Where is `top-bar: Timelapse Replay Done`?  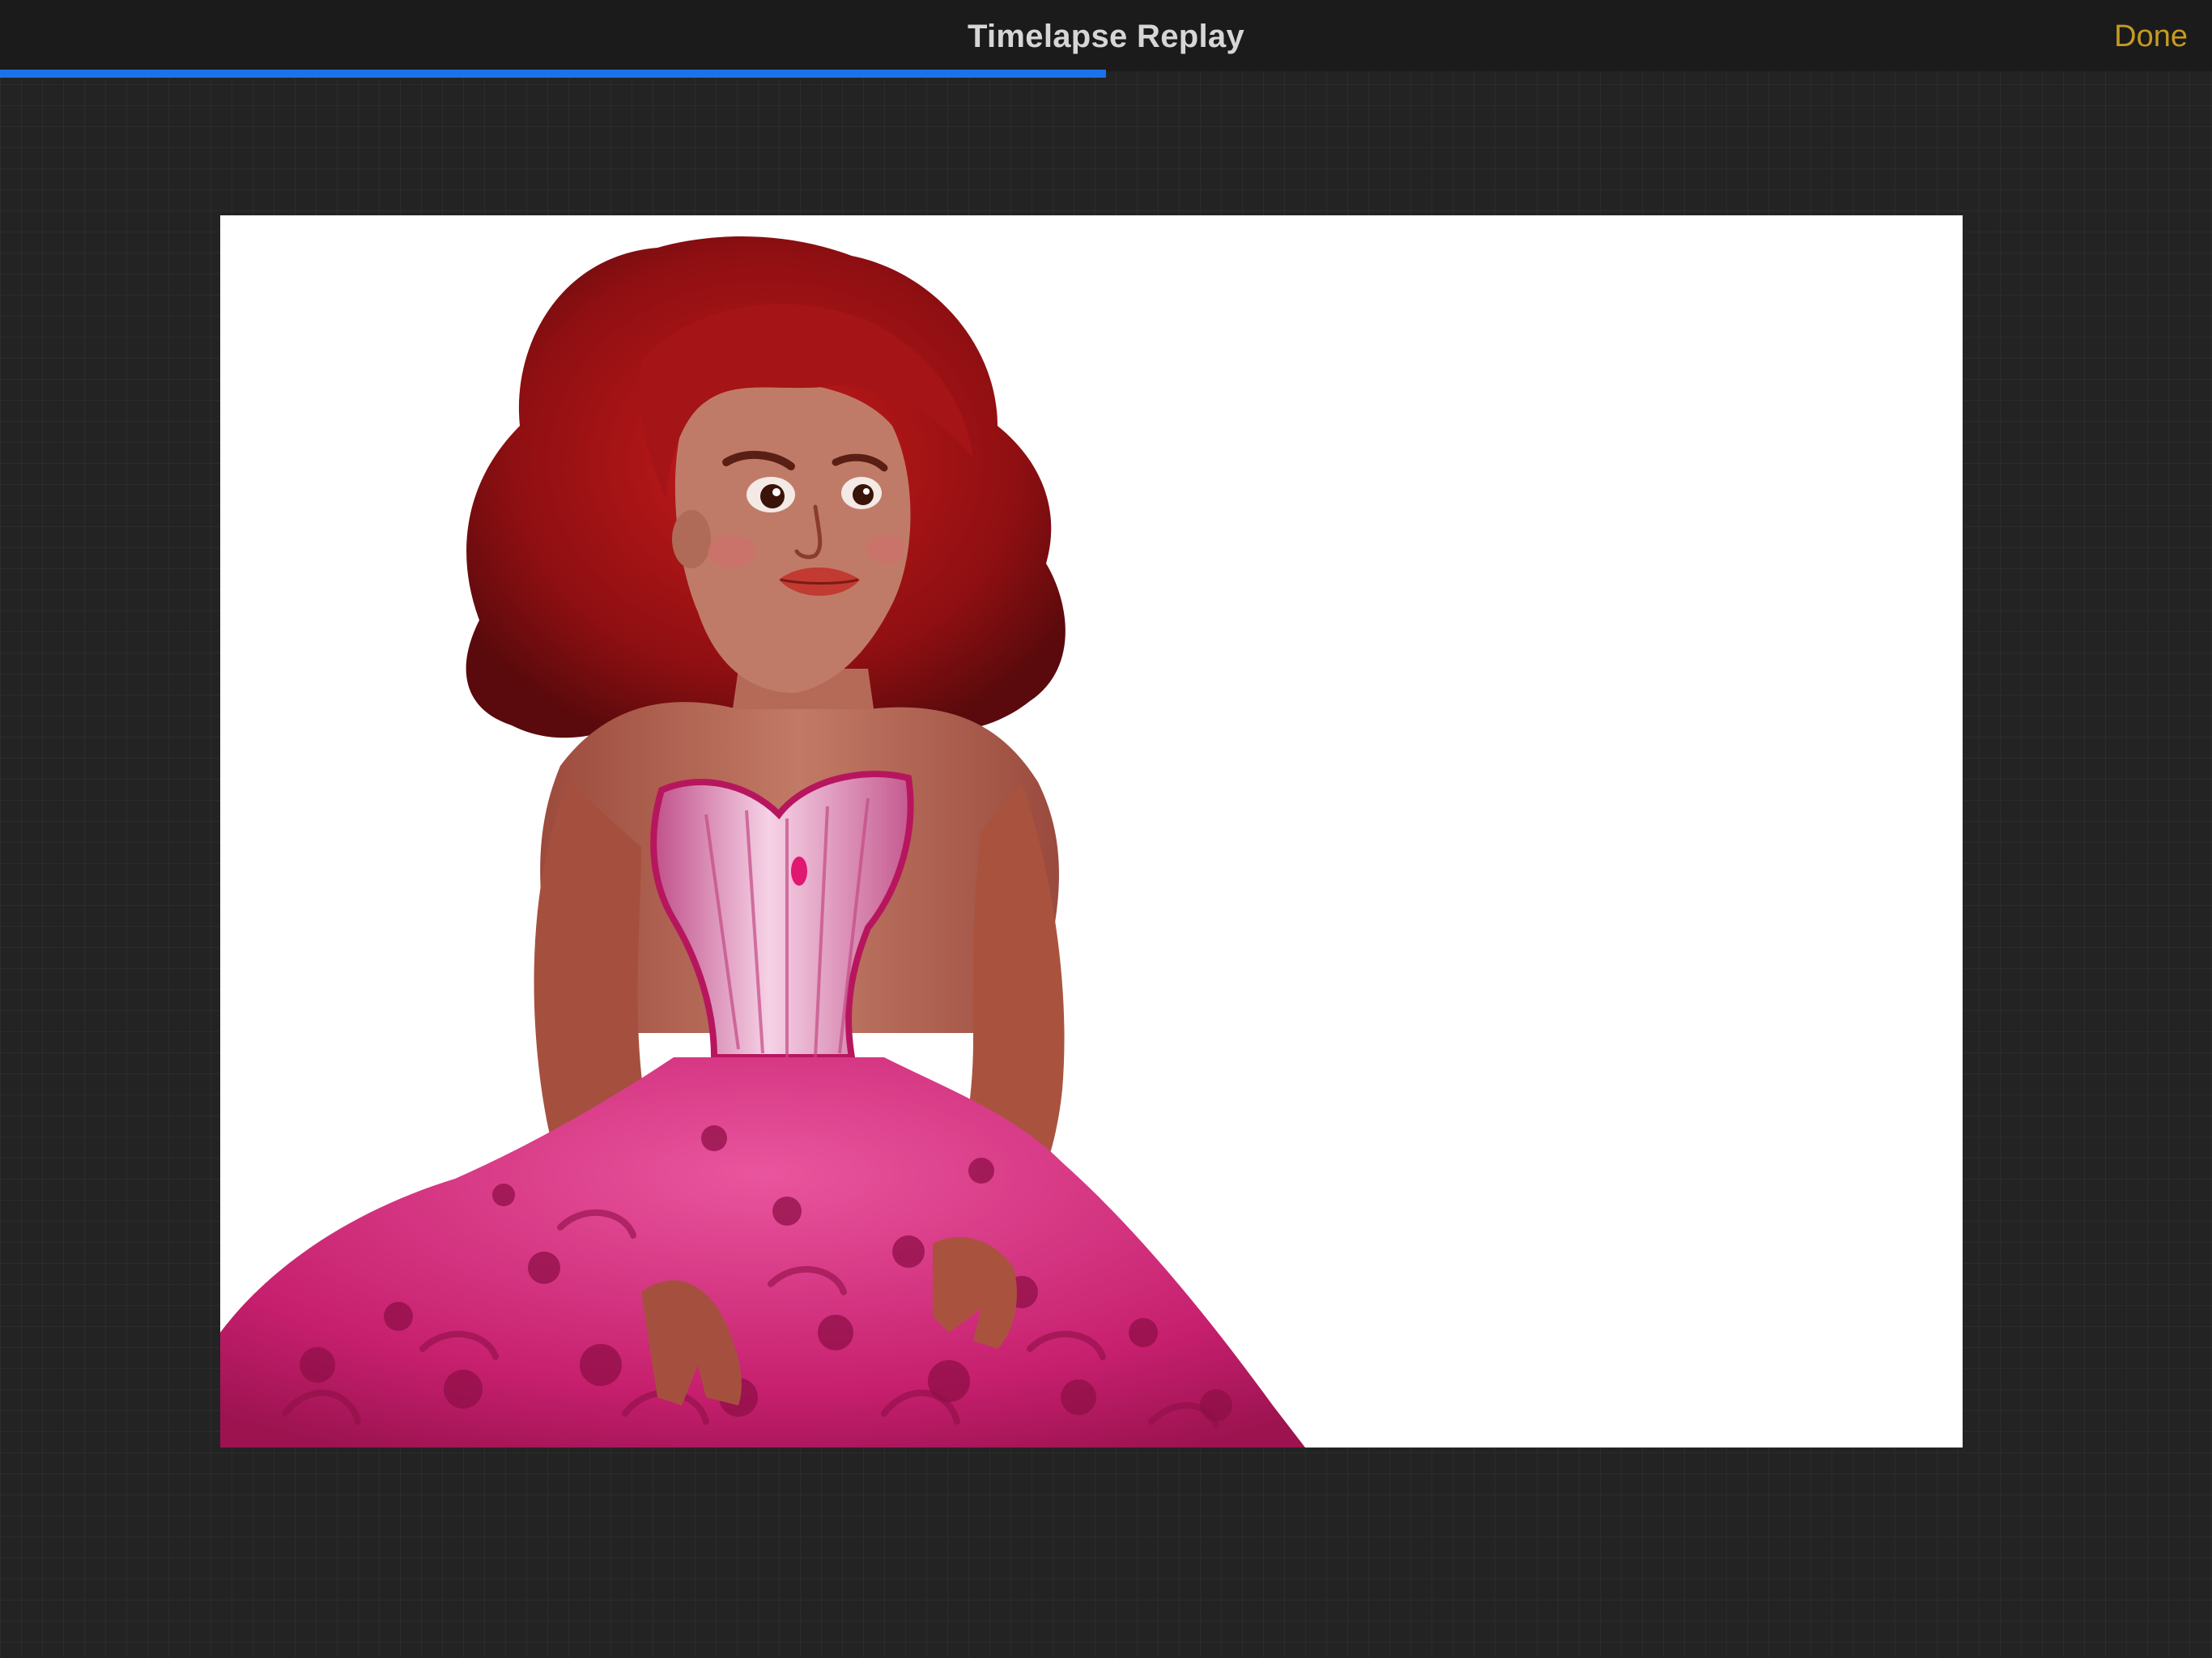
top-bar: Timelapse Replay Done is located at coordinates (1106, 35).